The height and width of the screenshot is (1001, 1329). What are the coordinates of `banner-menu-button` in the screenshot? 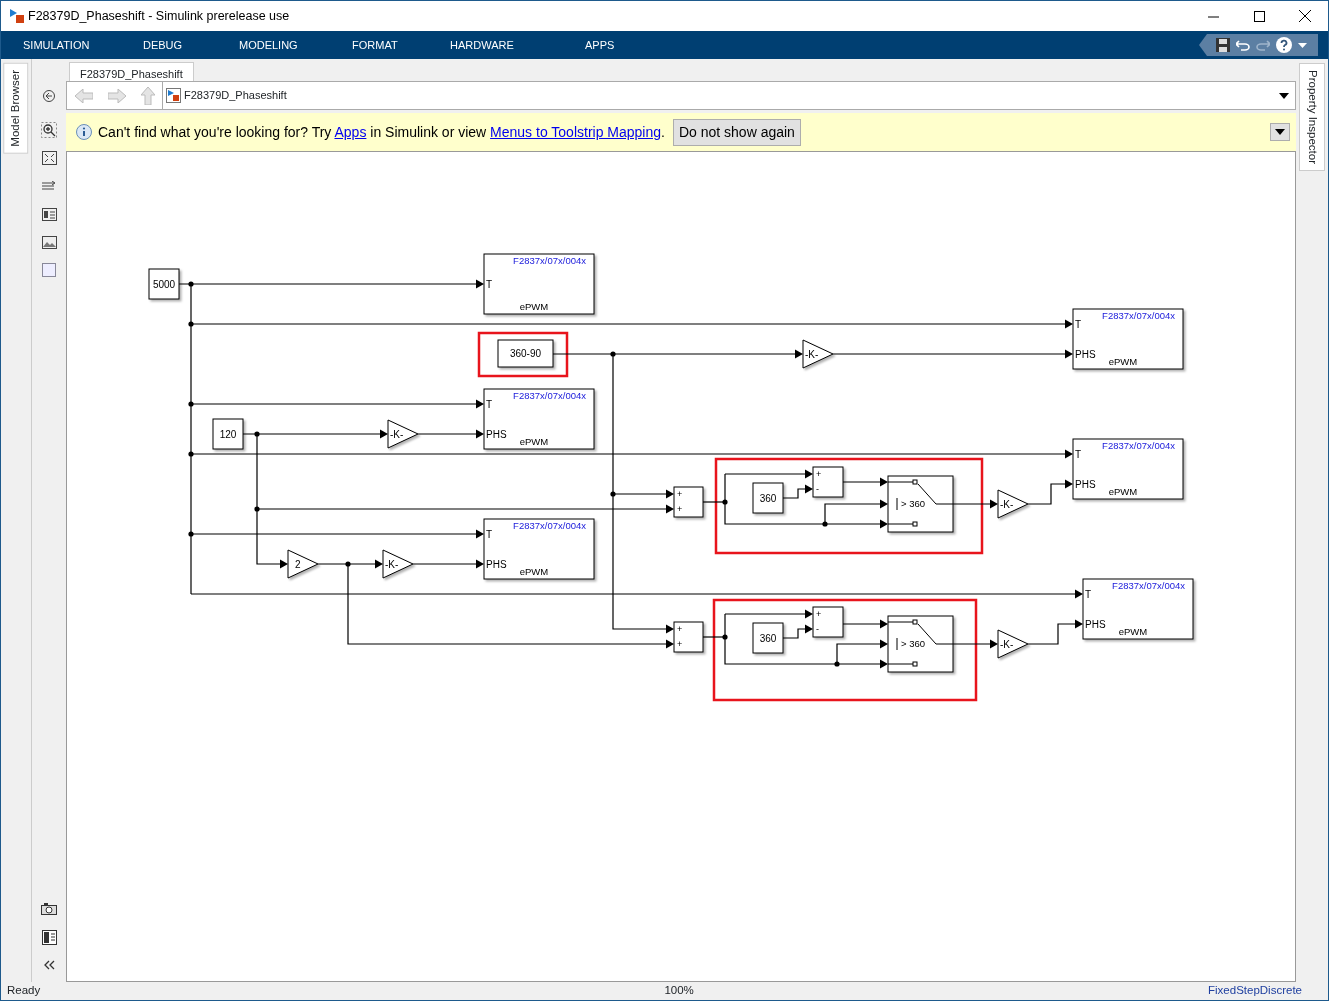 It's located at (1280, 132).